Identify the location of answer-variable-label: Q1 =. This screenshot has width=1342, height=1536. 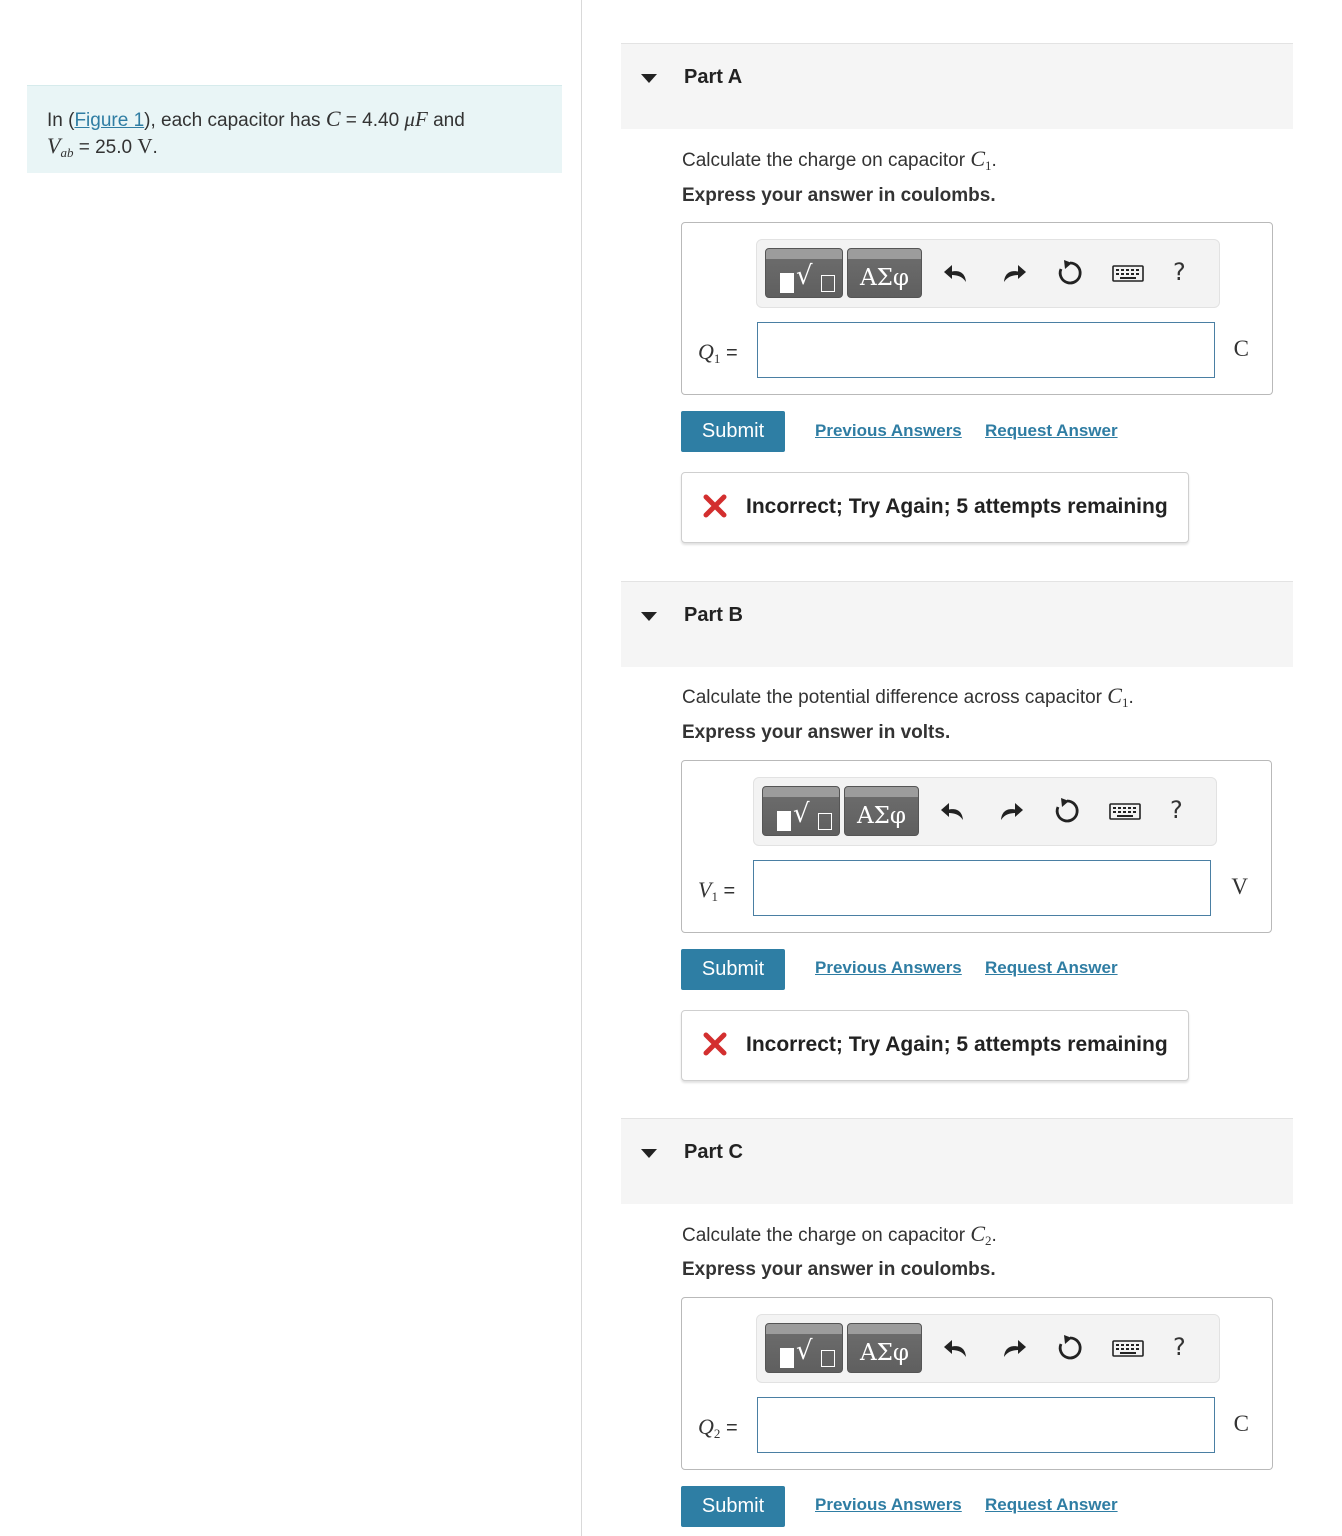
(718, 353).